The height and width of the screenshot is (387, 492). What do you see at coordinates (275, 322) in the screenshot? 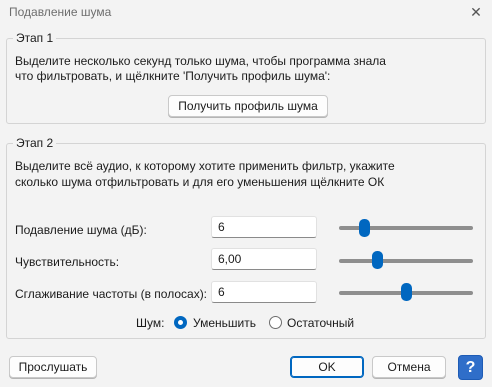
I see `residue-radio` at bounding box center [275, 322].